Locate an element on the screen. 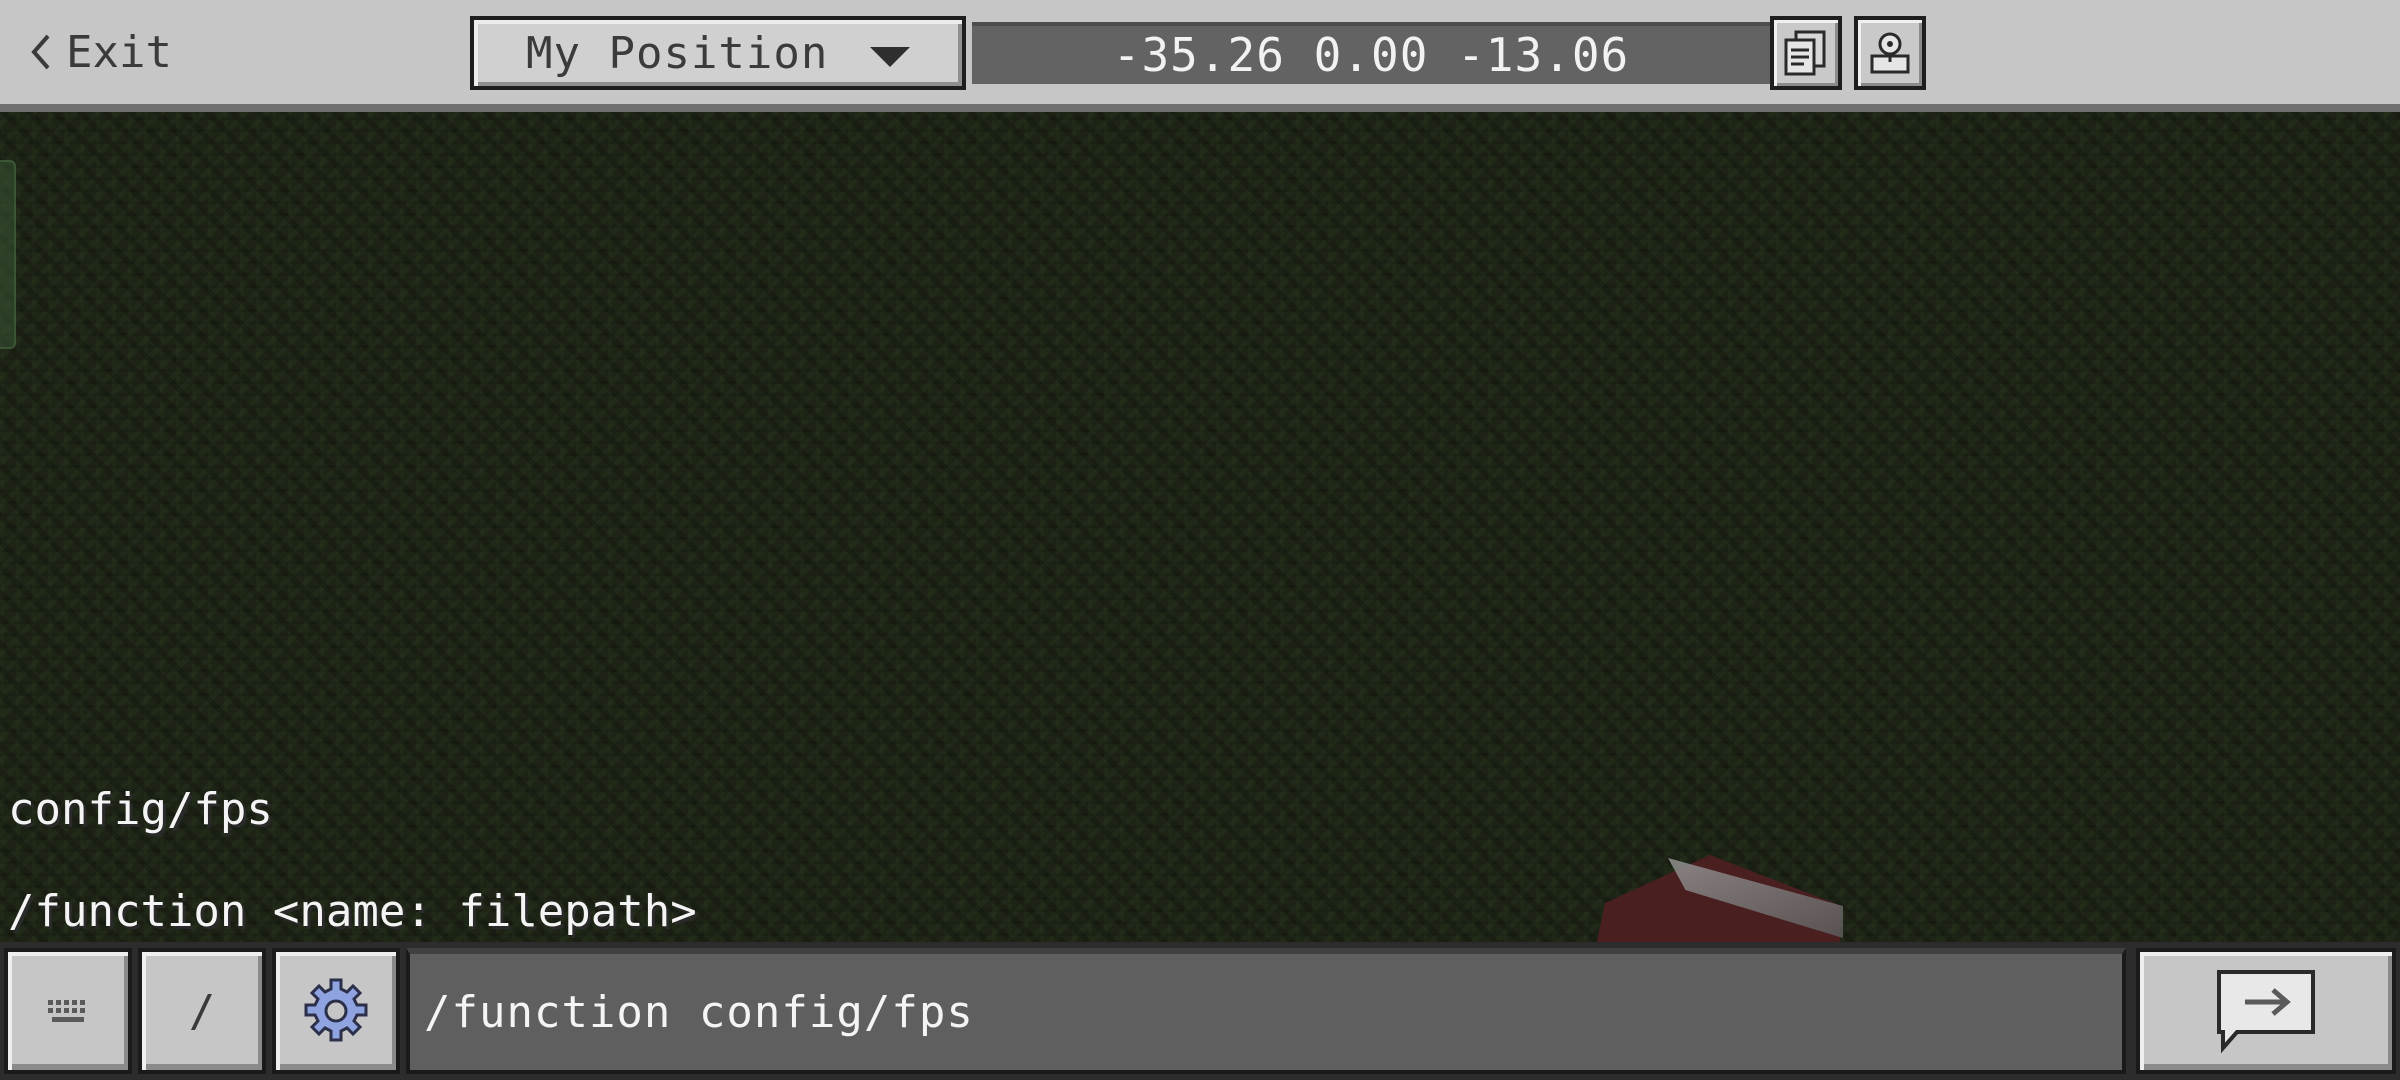 The width and height of the screenshot is (2400, 1080). top-bar: Exit My Position -35.26 0.00 -13.06 is located at coordinates (1200, 56).